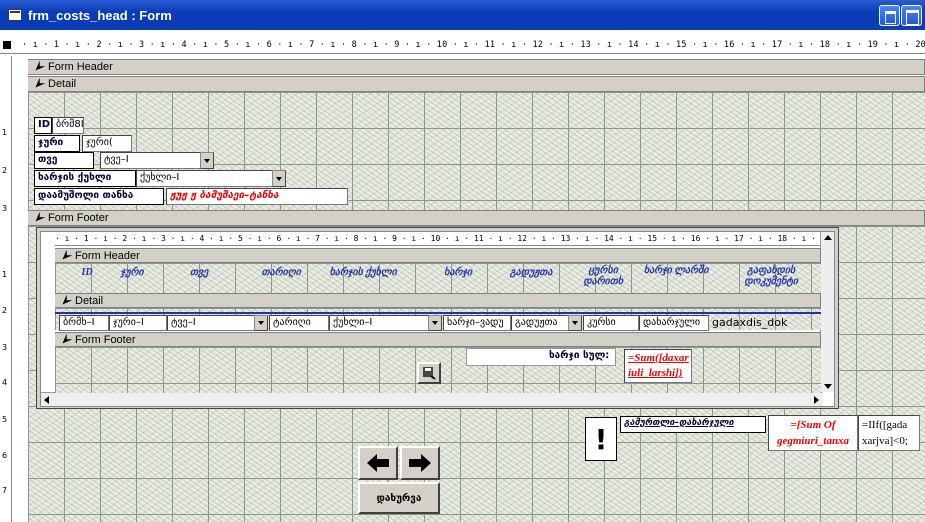 Image resolution: width=925 pixels, height=522 pixels. I want to click on arrow-left-icon, so click(378, 463).